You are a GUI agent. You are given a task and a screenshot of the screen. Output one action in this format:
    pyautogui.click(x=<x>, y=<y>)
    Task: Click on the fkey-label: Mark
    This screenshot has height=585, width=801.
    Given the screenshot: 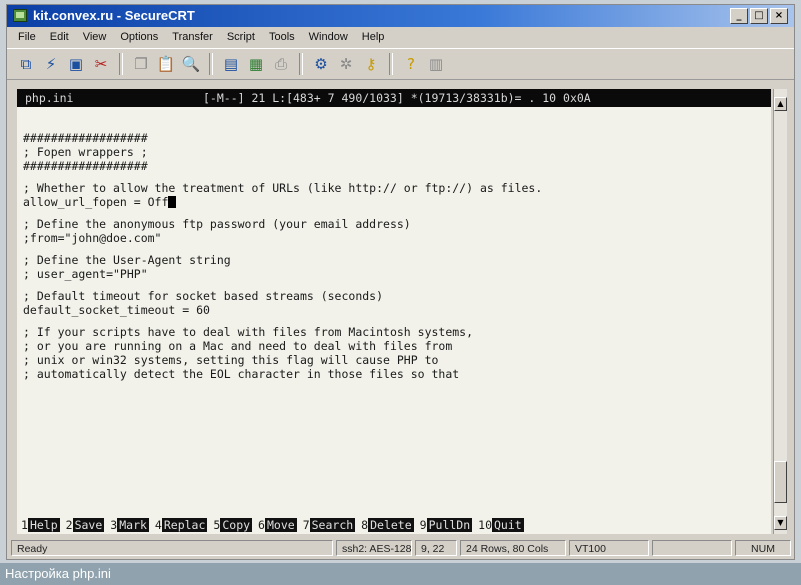 What is the action you would take?
    pyautogui.click(x=133, y=525)
    